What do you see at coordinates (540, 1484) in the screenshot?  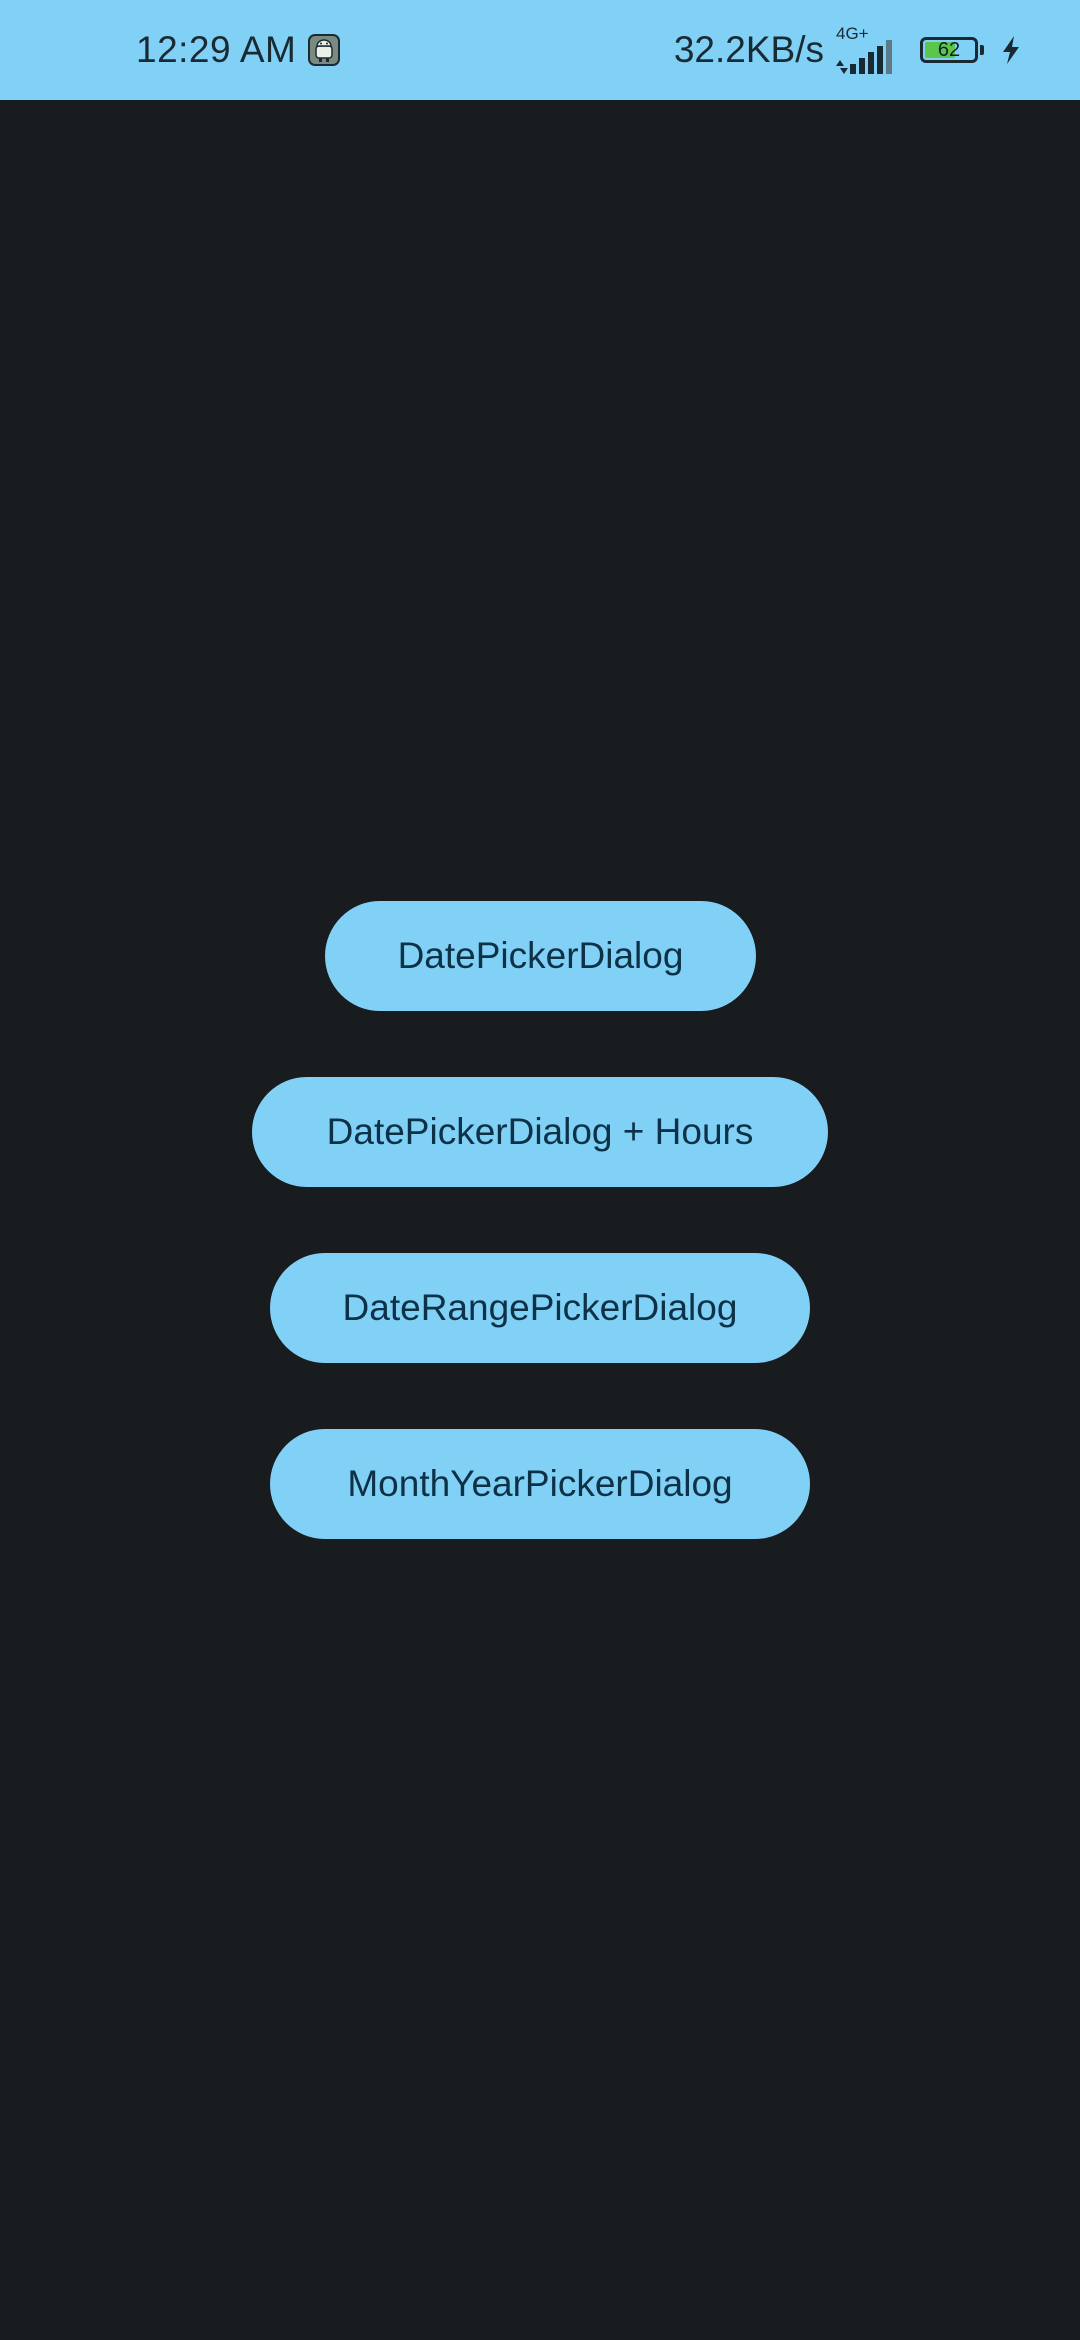 I see `month-year-picker-dialog-button: MonthYearPickerDialog` at bounding box center [540, 1484].